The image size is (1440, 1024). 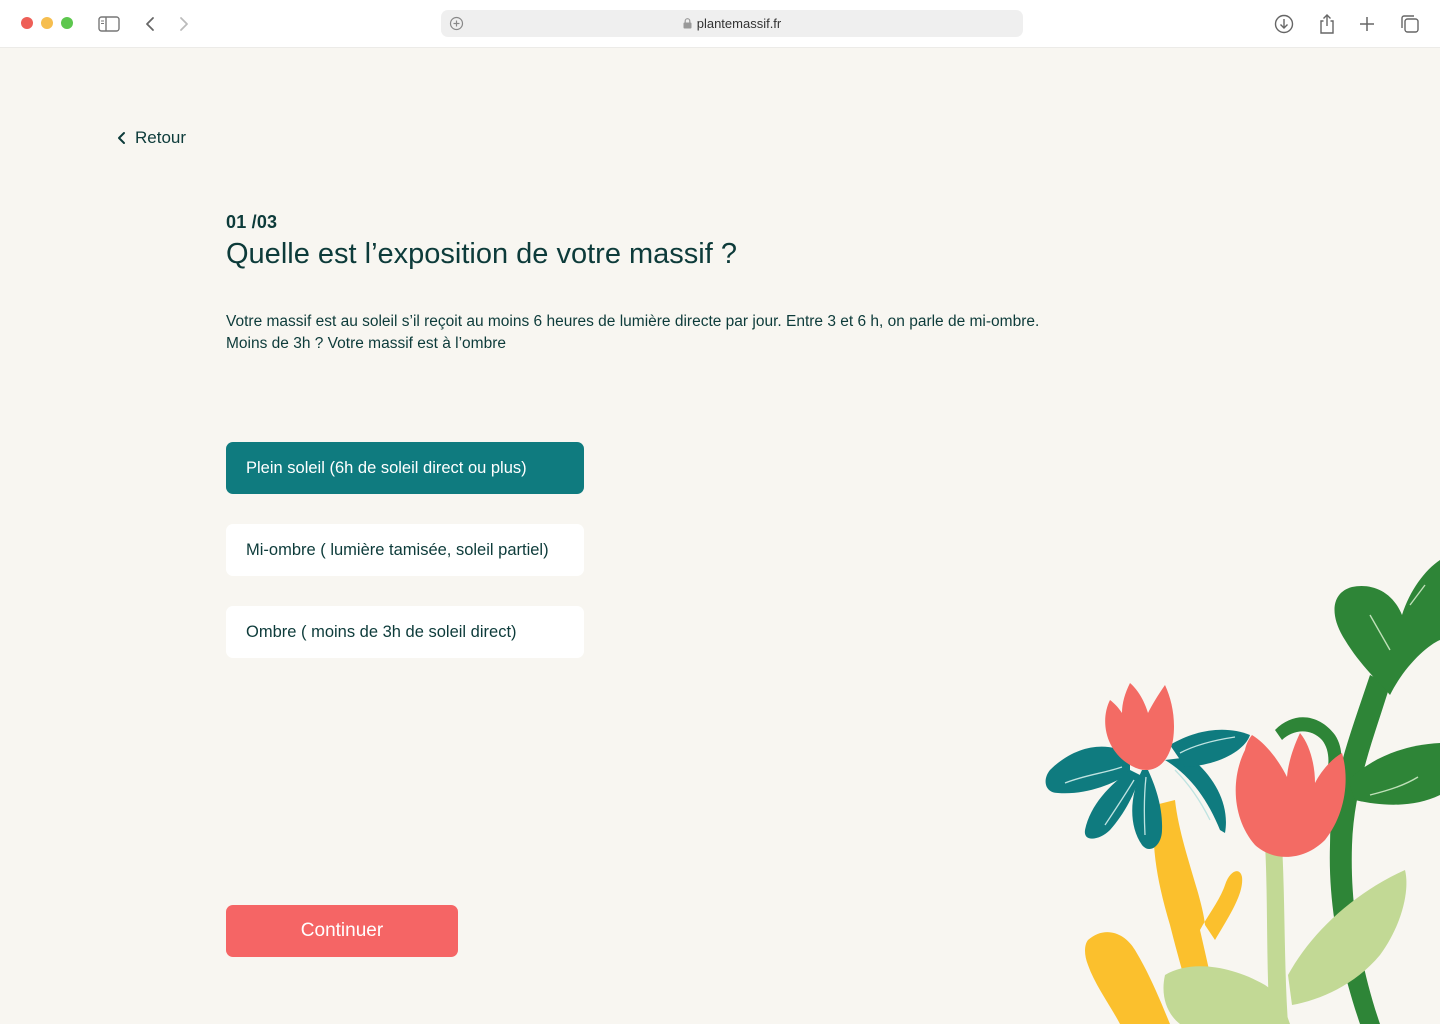 What do you see at coordinates (1387, 627) in the screenshot?
I see `green-leaf-top` at bounding box center [1387, 627].